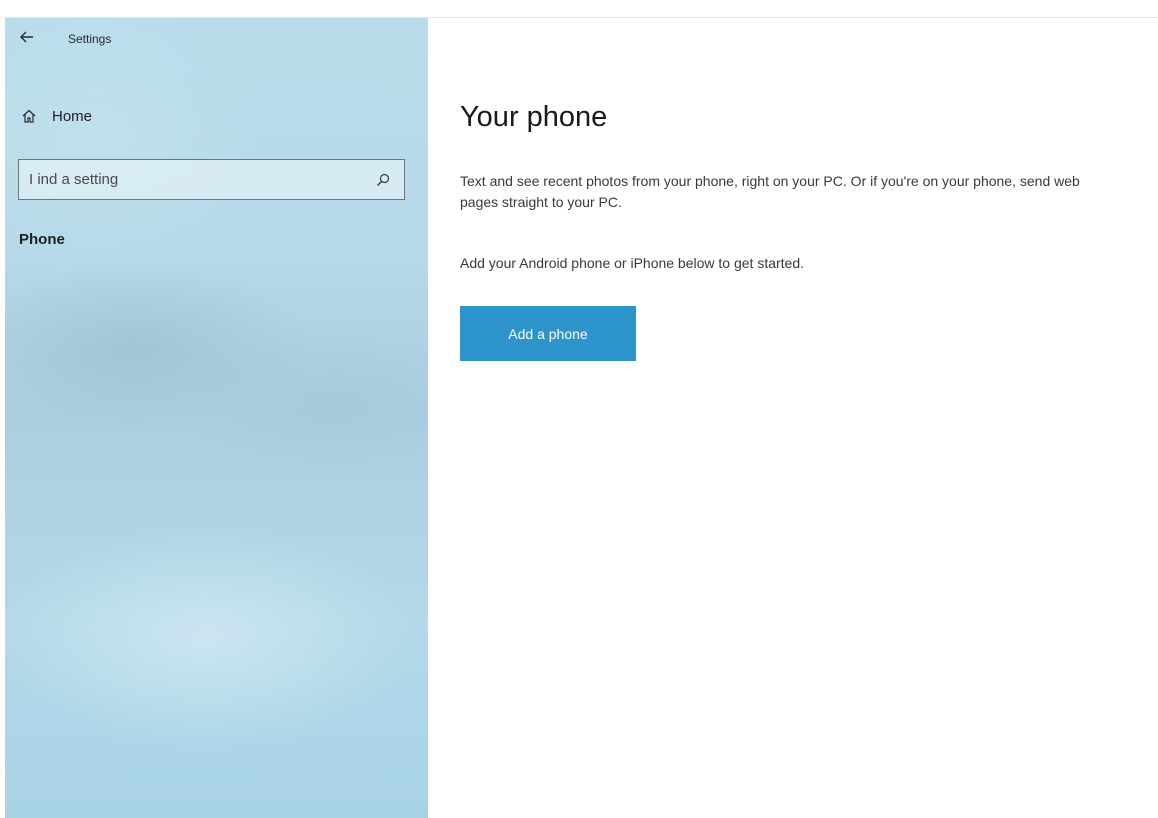 Image resolution: width=1158 pixels, height=818 pixels. Describe the element at coordinates (548, 333) in the screenshot. I see `add-phone-button: Add a phone` at that location.